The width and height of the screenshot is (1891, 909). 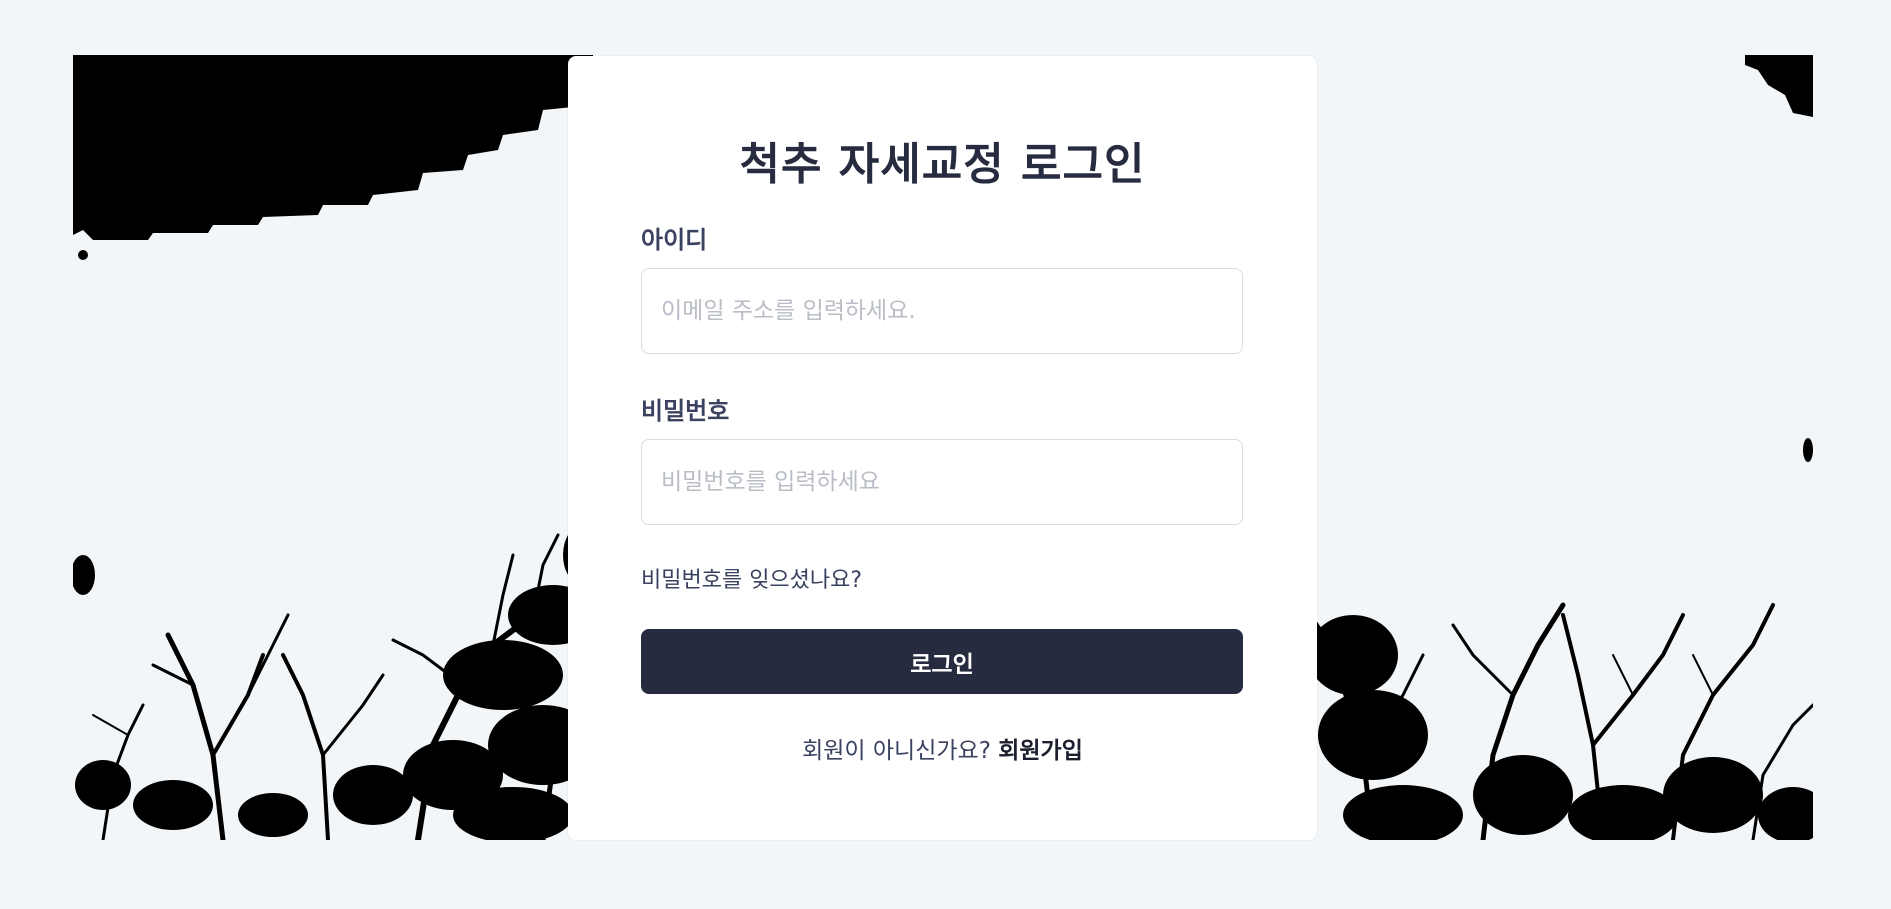 What do you see at coordinates (942, 661) in the screenshot?
I see `login-button: 로그인` at bounding box center [942, 661].